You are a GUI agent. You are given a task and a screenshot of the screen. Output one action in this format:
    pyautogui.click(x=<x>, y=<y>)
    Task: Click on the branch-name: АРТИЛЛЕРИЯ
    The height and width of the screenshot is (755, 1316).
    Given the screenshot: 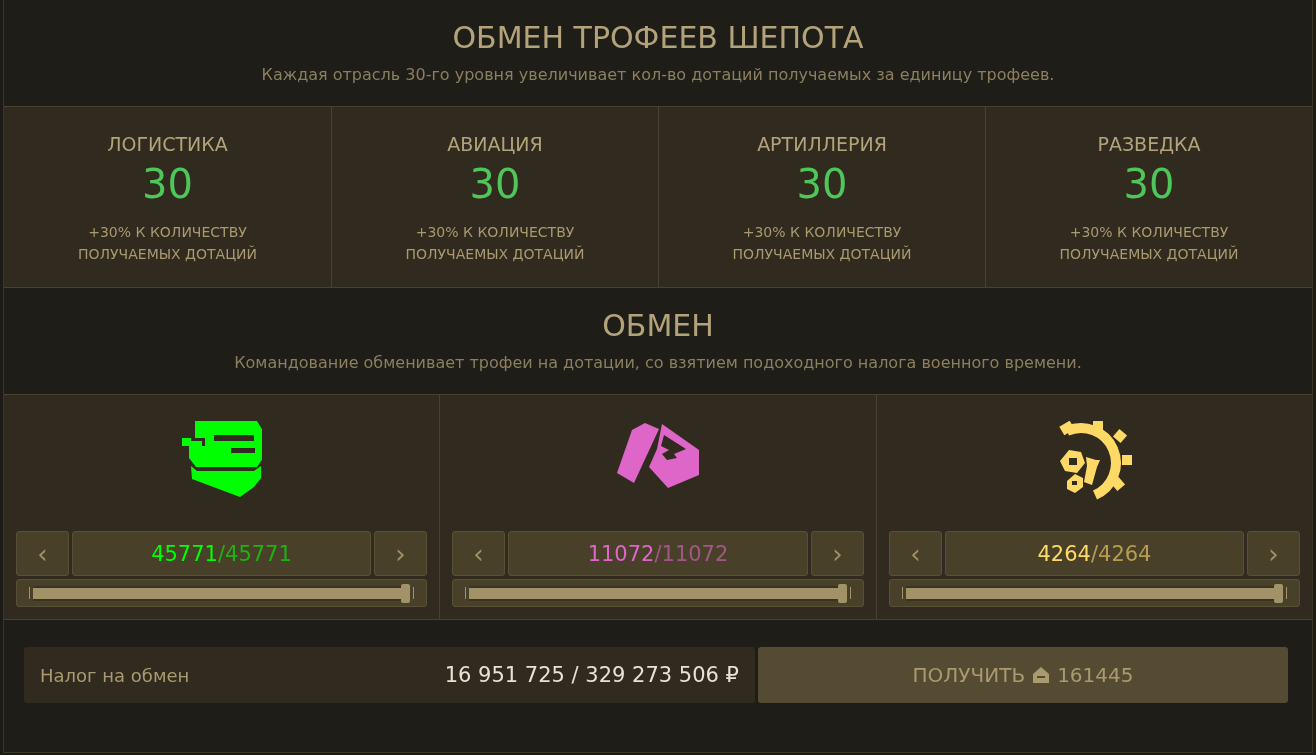 What is the action you would take?
    pyautogui.click(x=822, y=144)
    